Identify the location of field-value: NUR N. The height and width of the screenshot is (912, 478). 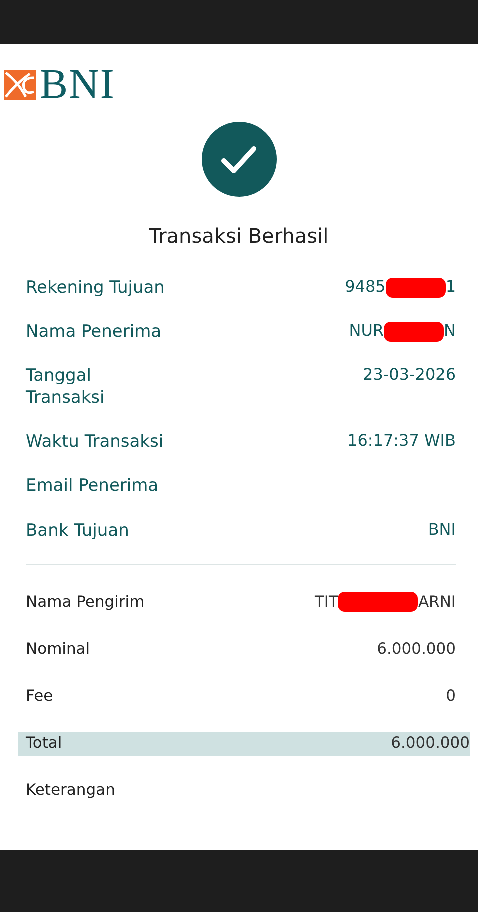
(402, 331).